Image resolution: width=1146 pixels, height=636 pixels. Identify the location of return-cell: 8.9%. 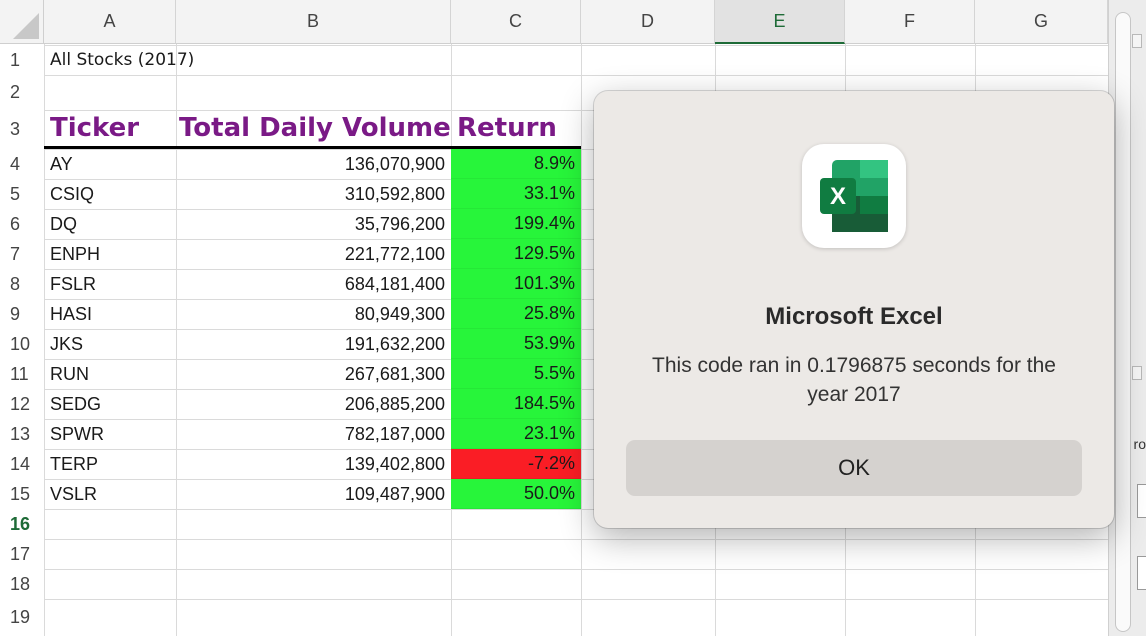
(516, 164).